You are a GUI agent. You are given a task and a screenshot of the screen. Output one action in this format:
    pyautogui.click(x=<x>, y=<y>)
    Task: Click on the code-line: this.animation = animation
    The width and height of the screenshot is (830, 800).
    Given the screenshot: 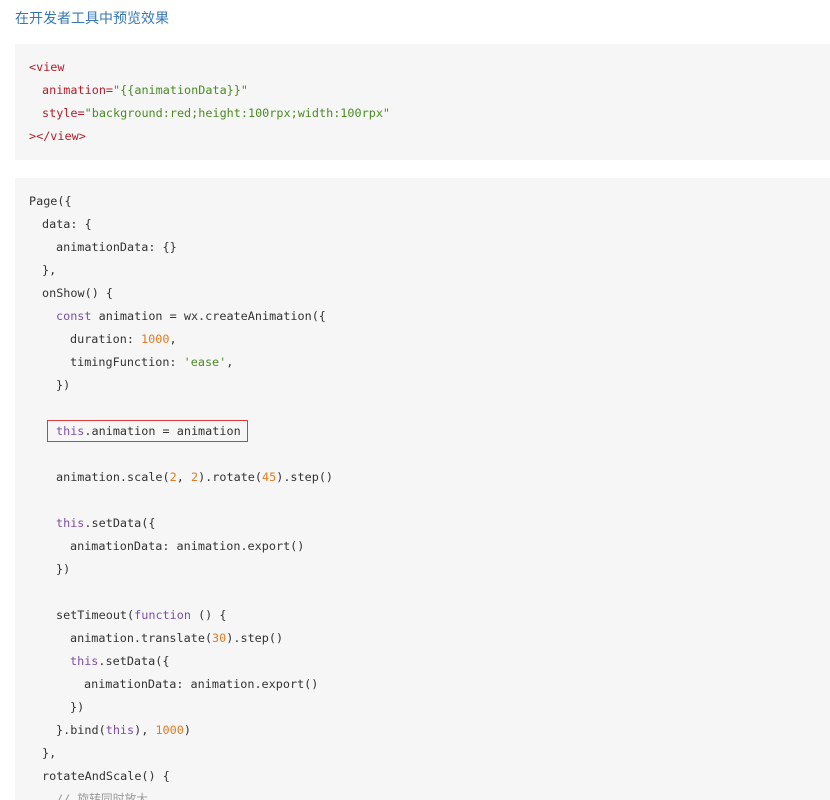 What is the action you would take?
    pyautogui.click(x=138, y=431)
    